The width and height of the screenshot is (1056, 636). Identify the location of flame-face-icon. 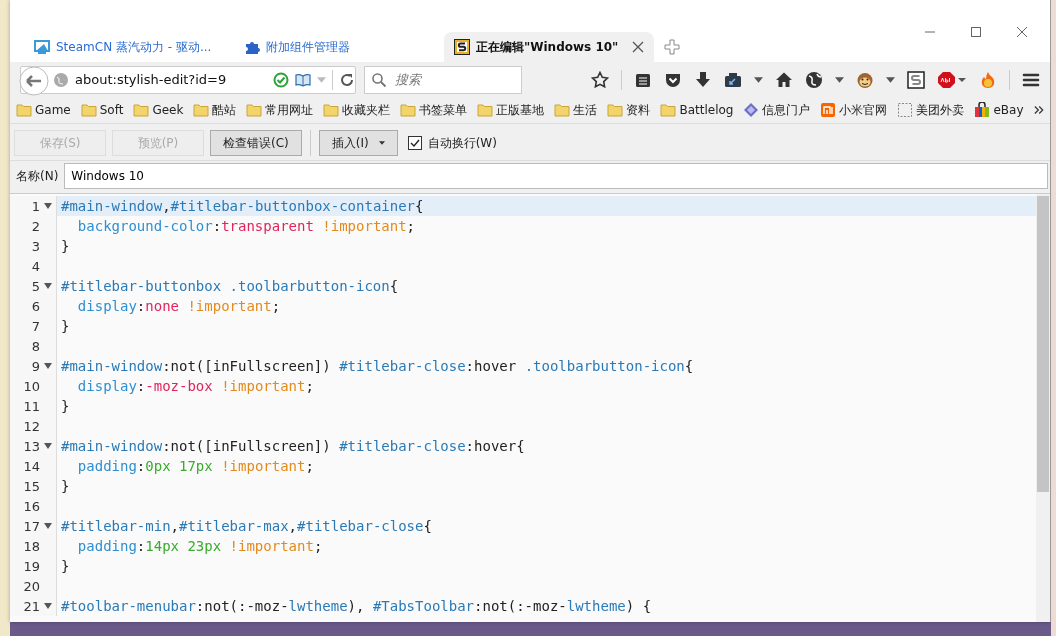
(988, 79).